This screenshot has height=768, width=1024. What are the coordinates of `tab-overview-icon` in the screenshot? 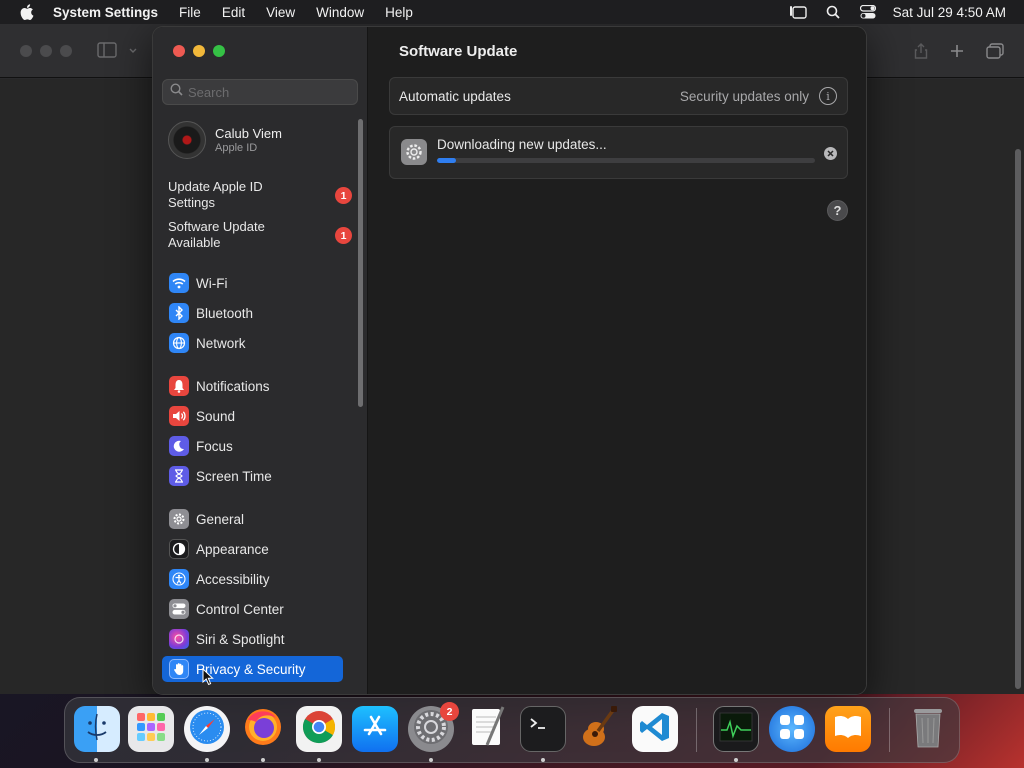 It's located at (995, 51).